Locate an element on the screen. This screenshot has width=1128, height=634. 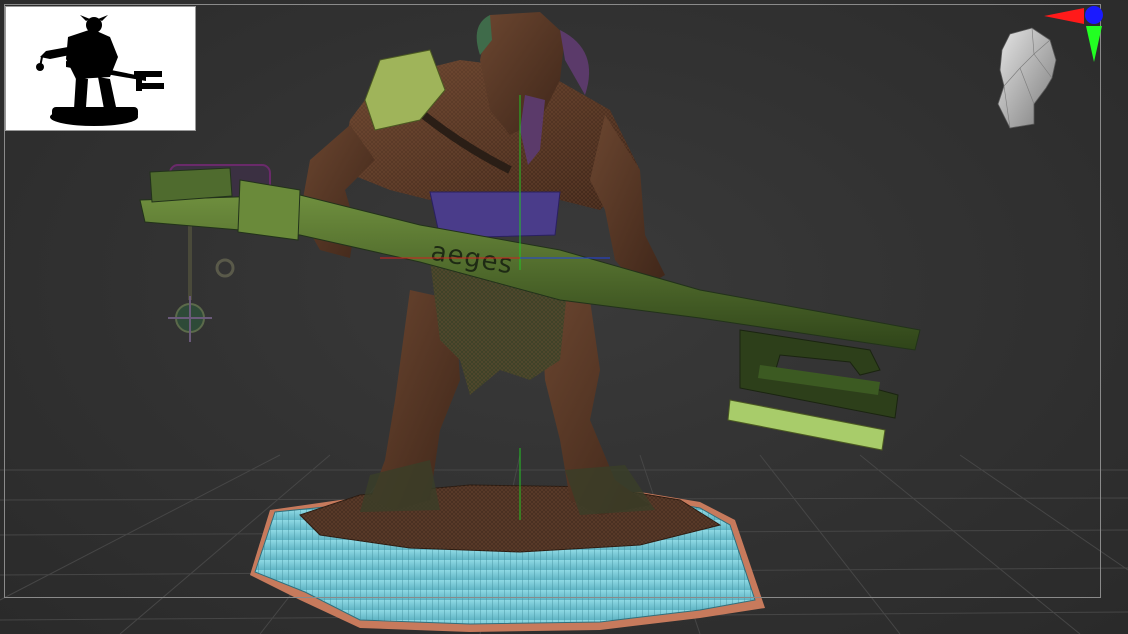
axis-z-dot is located at coordinates (1094, 15).